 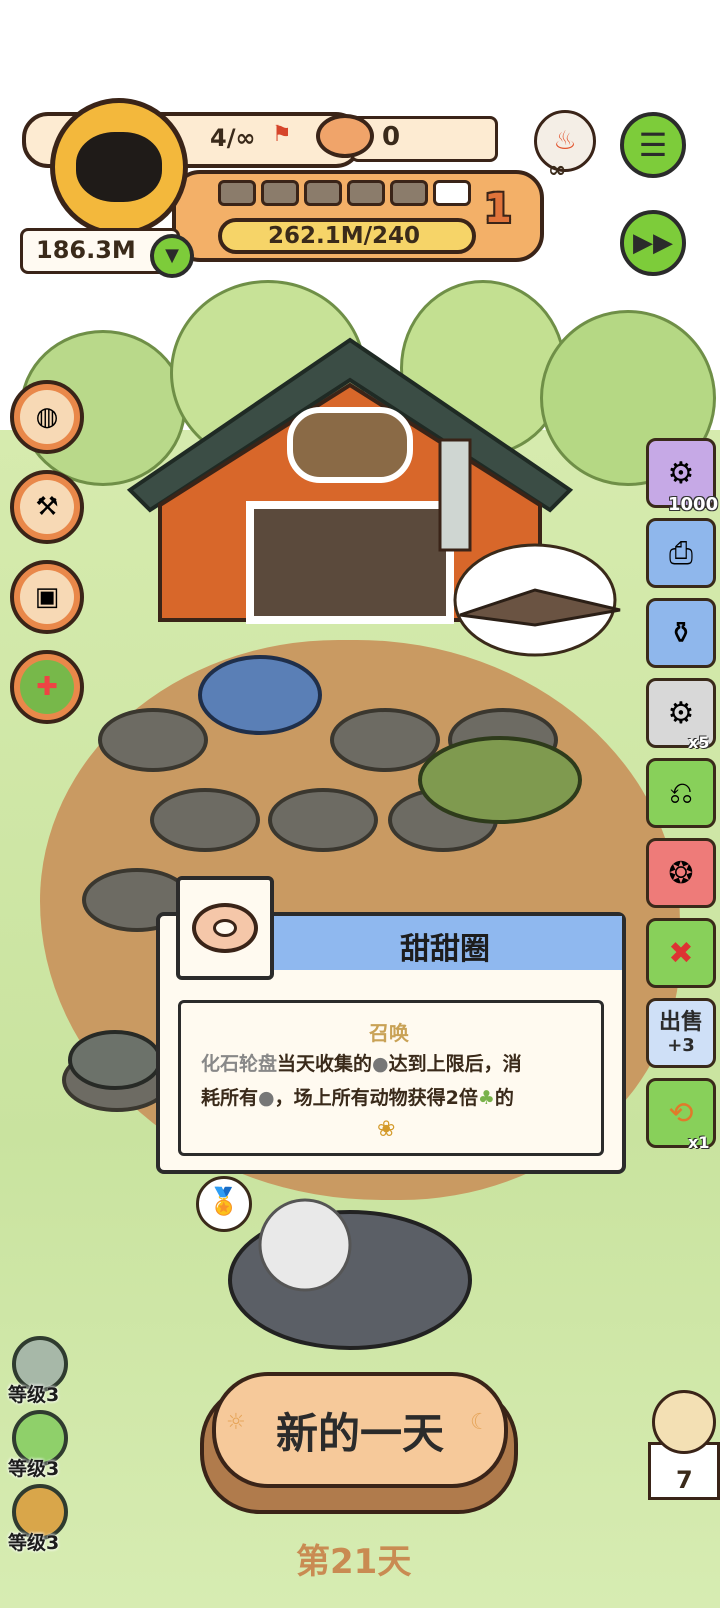 I want to click on ankylosaur-animal, so click(x=500, y=780).